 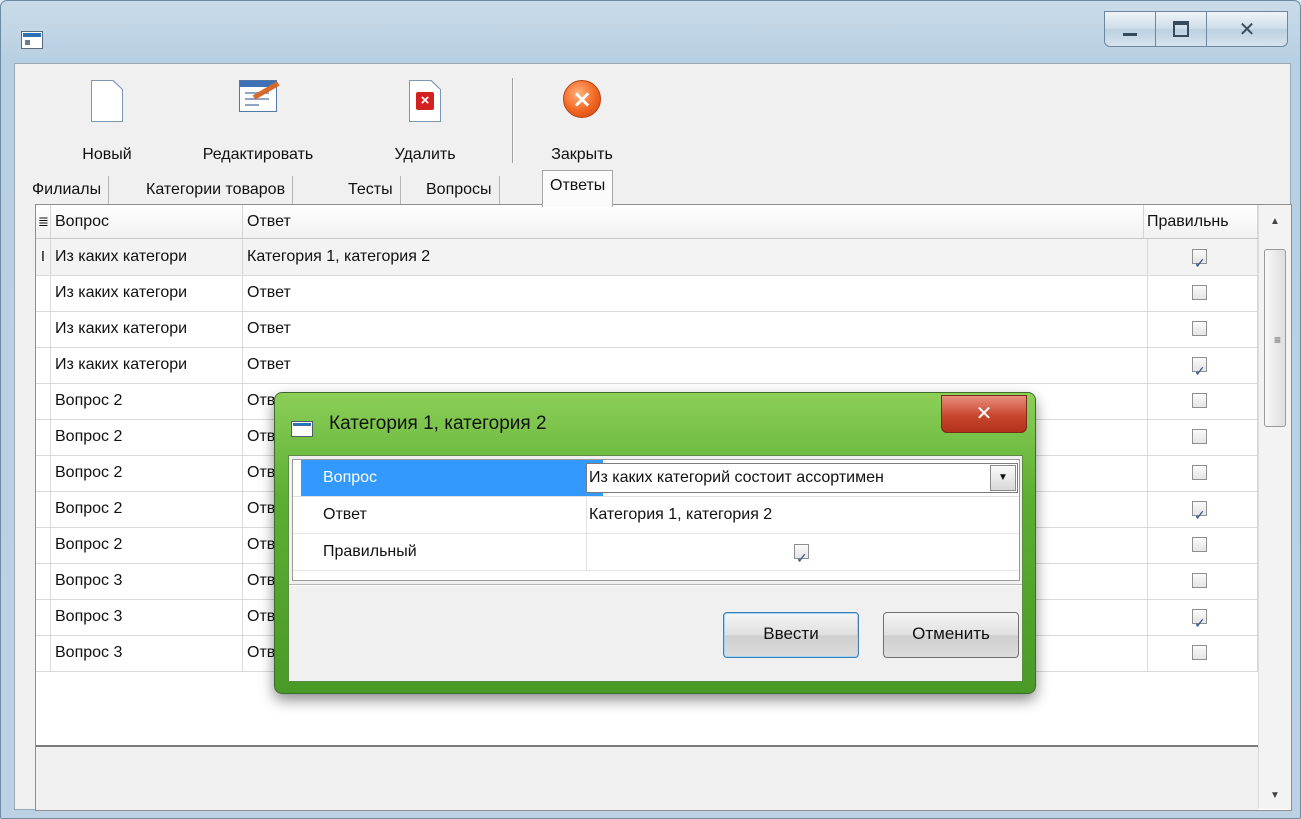 I want to click on tab-product-categories: Категории товаров, so click(x=216, y=190).